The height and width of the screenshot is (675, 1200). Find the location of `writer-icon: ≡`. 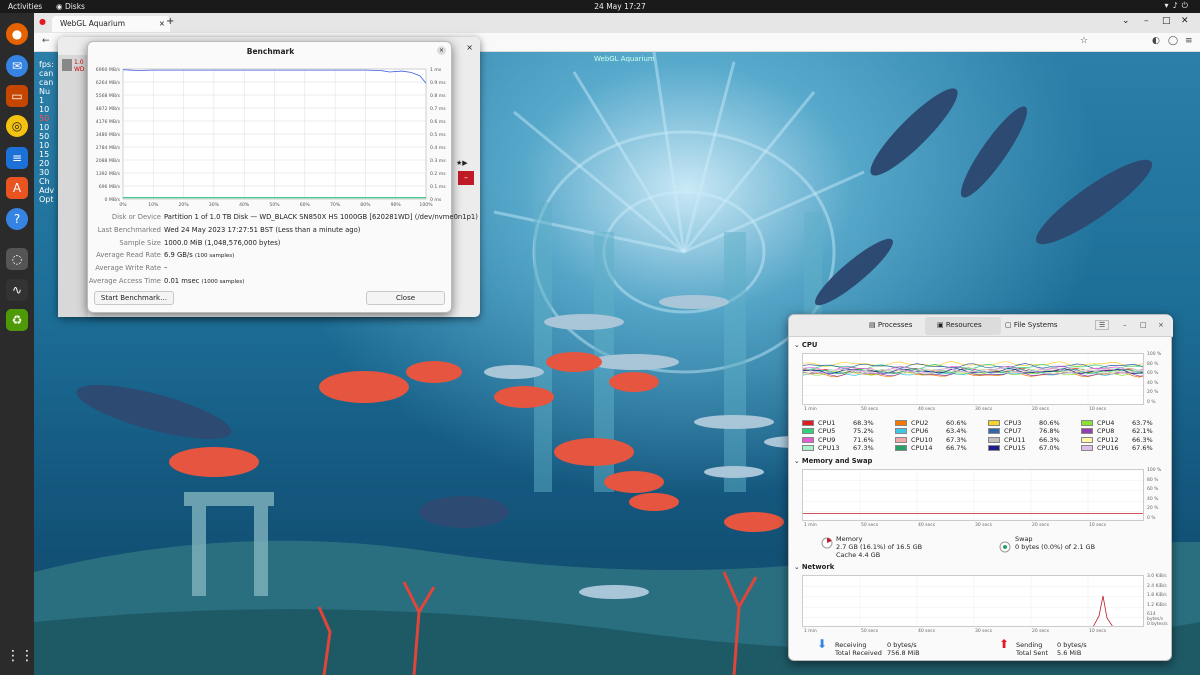

writer-icon: ≡ is located at coordinates (17, 158).